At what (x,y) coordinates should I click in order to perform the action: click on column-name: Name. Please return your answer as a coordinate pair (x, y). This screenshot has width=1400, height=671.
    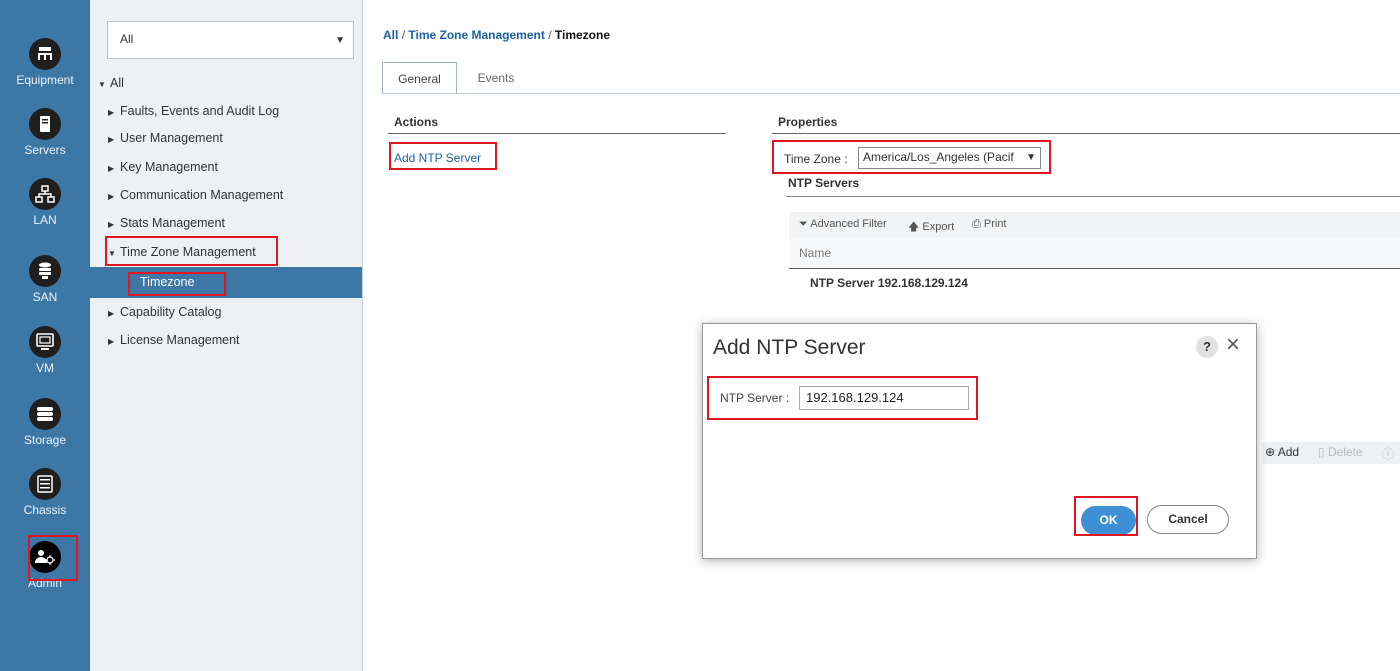
    Looking at the image, I should click on (815, 253).